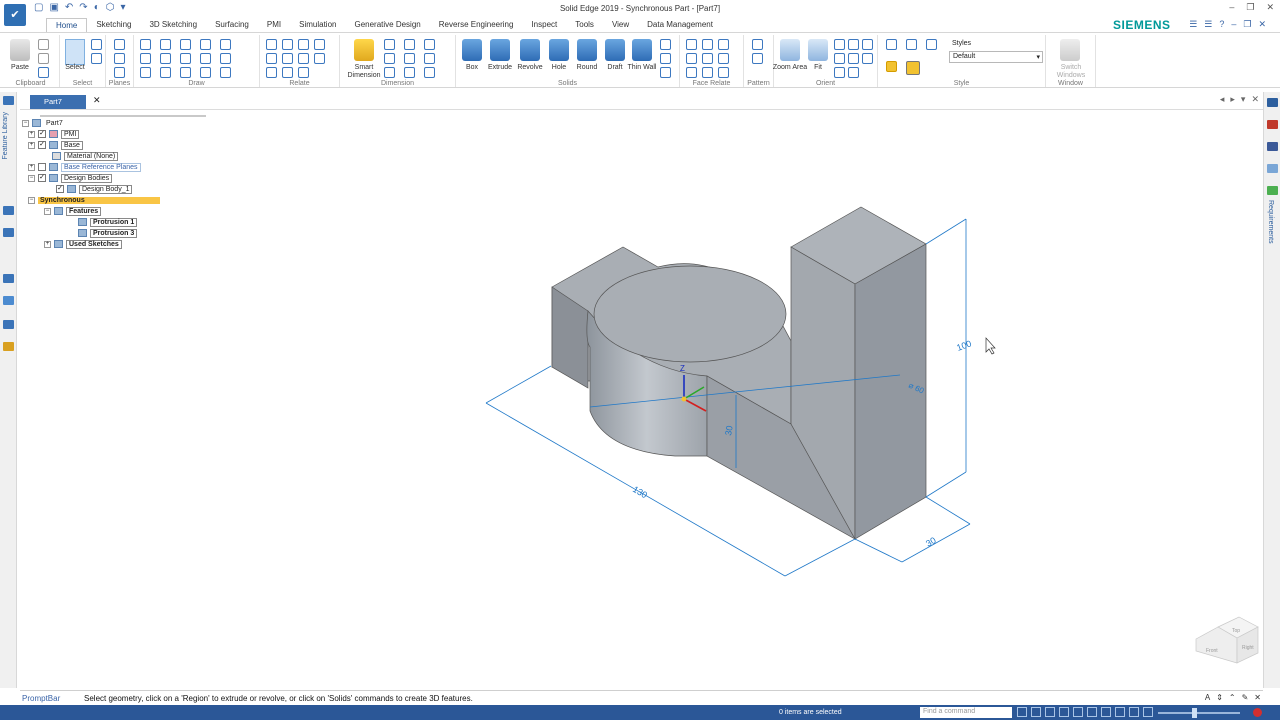 Image resolution: width=1280 pixels, height=720 pixels. What do you see at coordinates (853, 58) in the screenshot?
I see `sketch-view-icon` at bounding box center [853, 58].